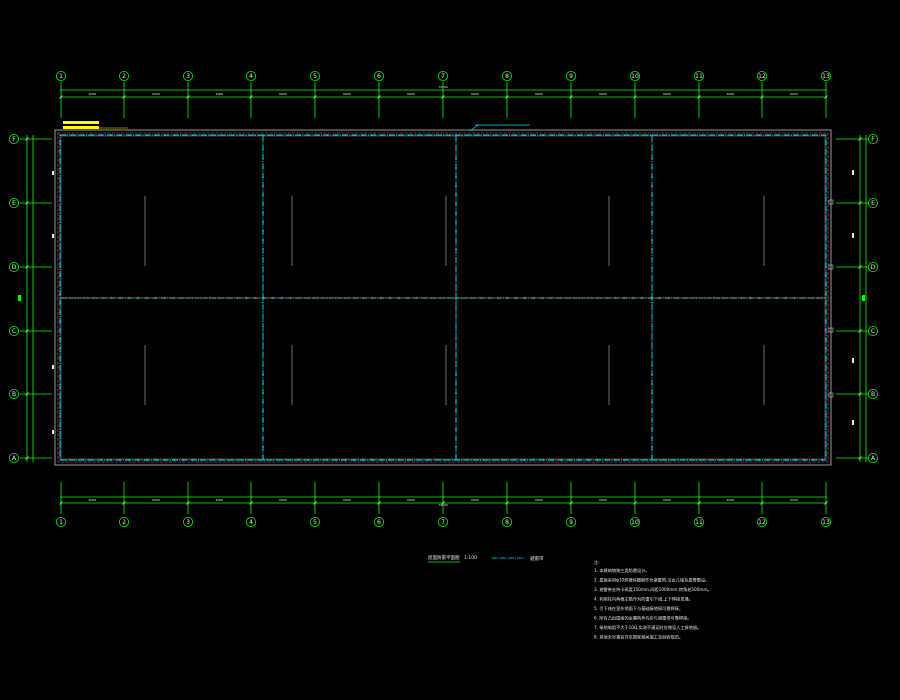 The height and width of the screenshot is (700, 900). I want to click on column-axis-4: 44, so click(250, 299).